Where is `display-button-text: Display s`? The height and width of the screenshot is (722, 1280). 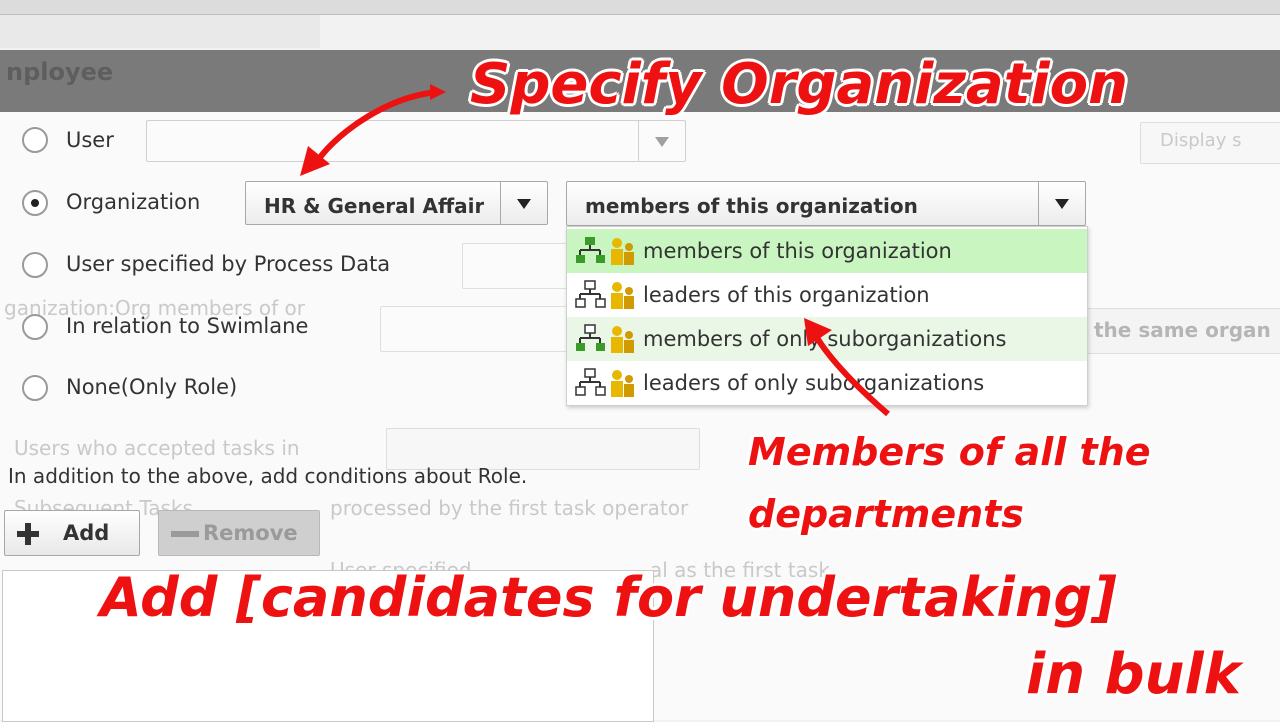 display-button-text: Display s is located at coordinates (1201, 140).